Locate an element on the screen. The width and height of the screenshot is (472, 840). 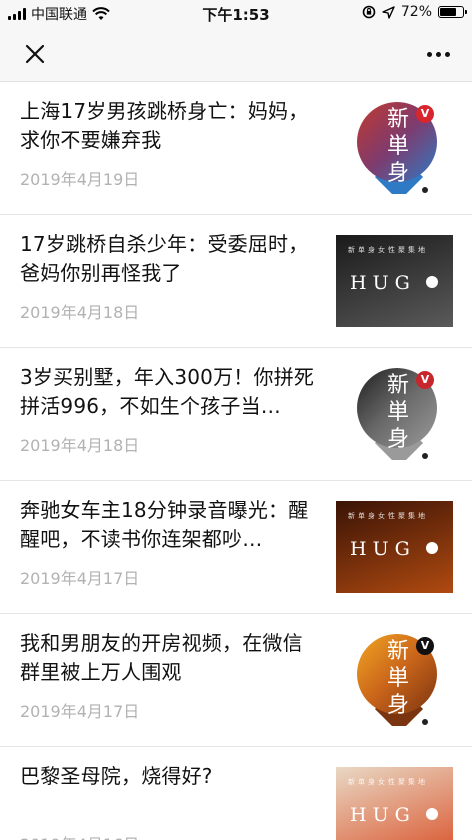
orientation-lock-icon is located at coordinates (369, 12).